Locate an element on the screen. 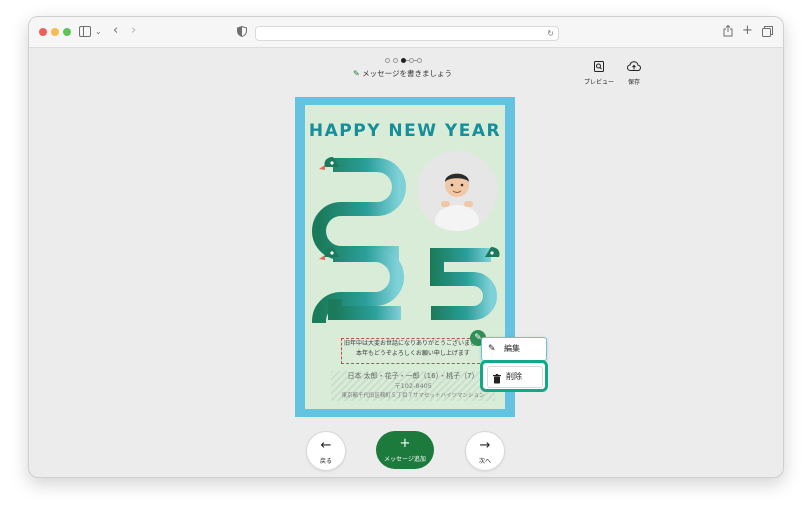 The image size is (812, 514). browser-toolbar: ⌄ ‹ › ↻ + is located at coordinates (406, 32).